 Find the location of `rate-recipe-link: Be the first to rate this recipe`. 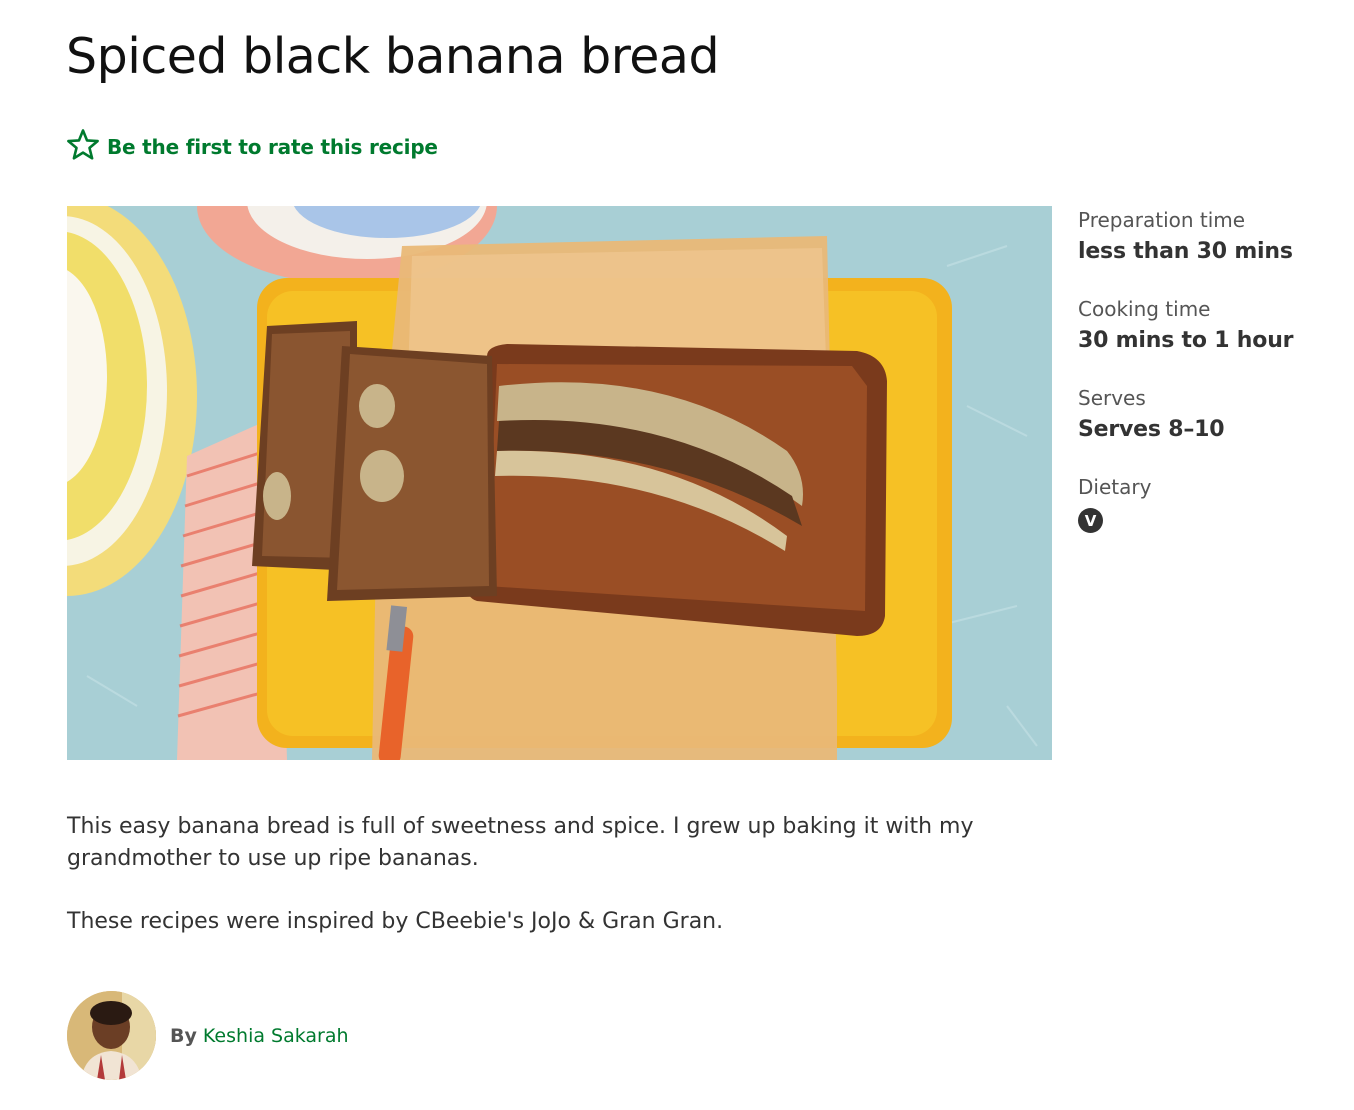

rate-recipe-link: Be the first to rate this recipe is located at coordinates (252, 147).